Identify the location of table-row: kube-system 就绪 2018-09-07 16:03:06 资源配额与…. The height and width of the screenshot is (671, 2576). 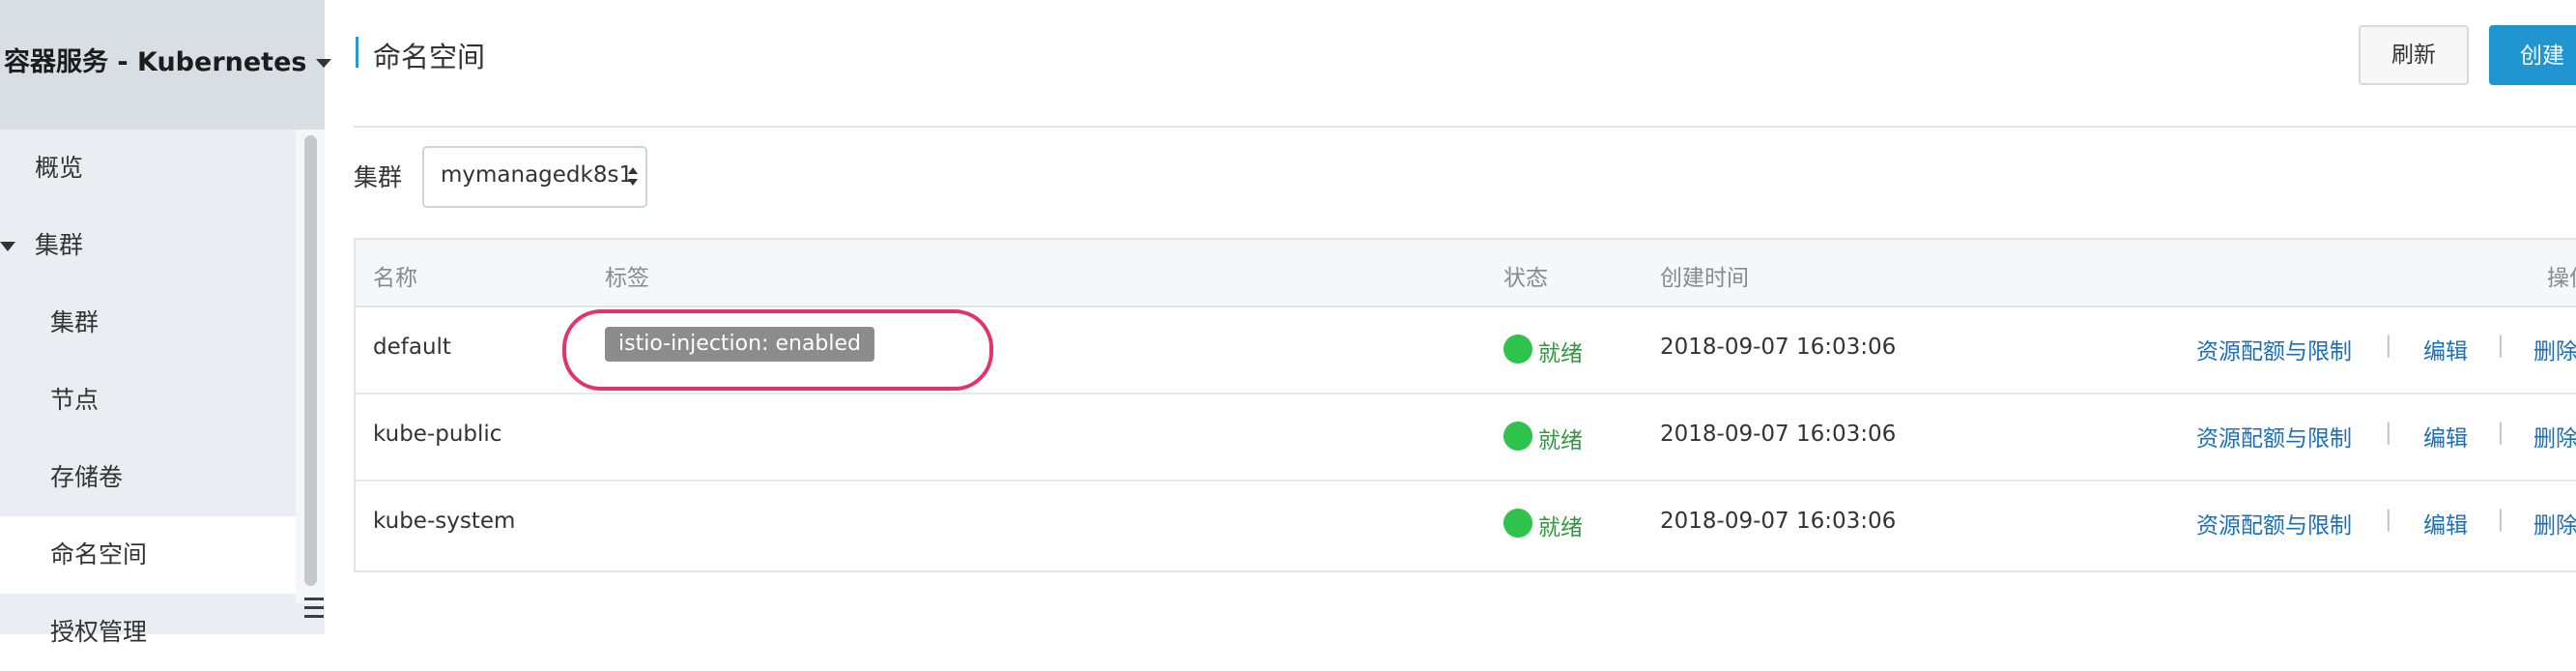
(1466, 523).